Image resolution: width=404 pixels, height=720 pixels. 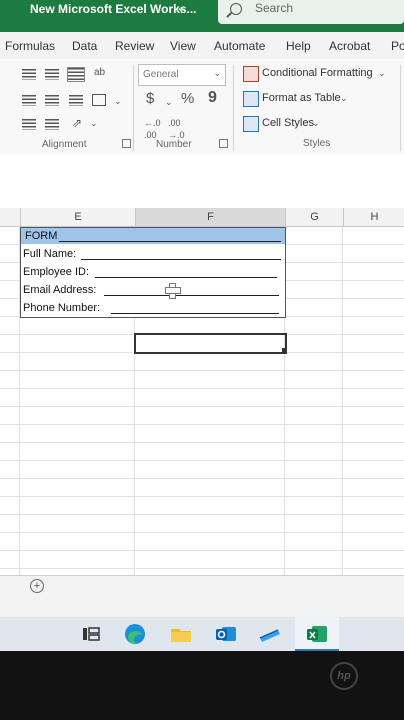 I want to click on tab-view: View, so click(x=183, y=46).